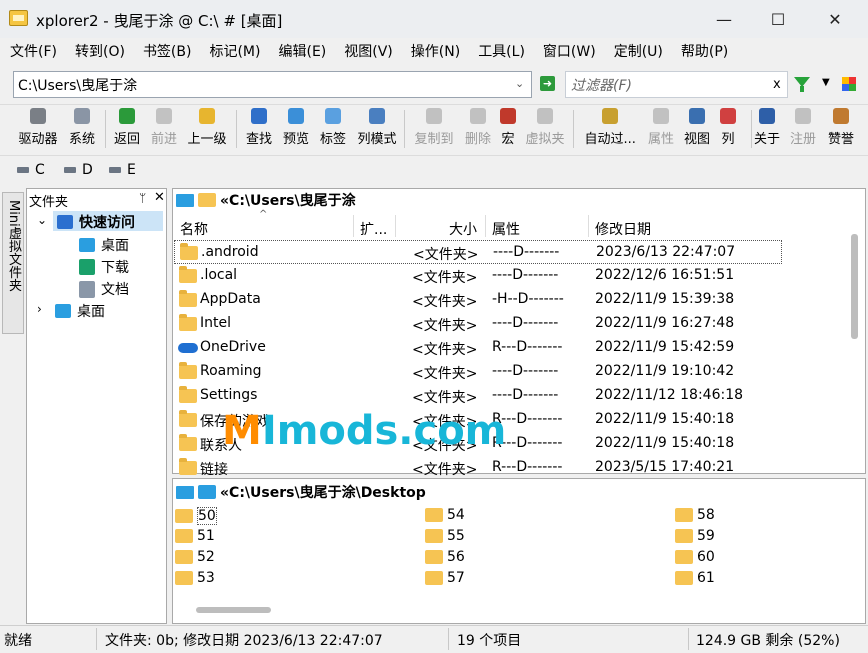 The width and height of the screenshot is (868, 653). Describe the element at coordinates (508, 129) in the screenshot. I see `toolbar-button-11: 宏` at that location.